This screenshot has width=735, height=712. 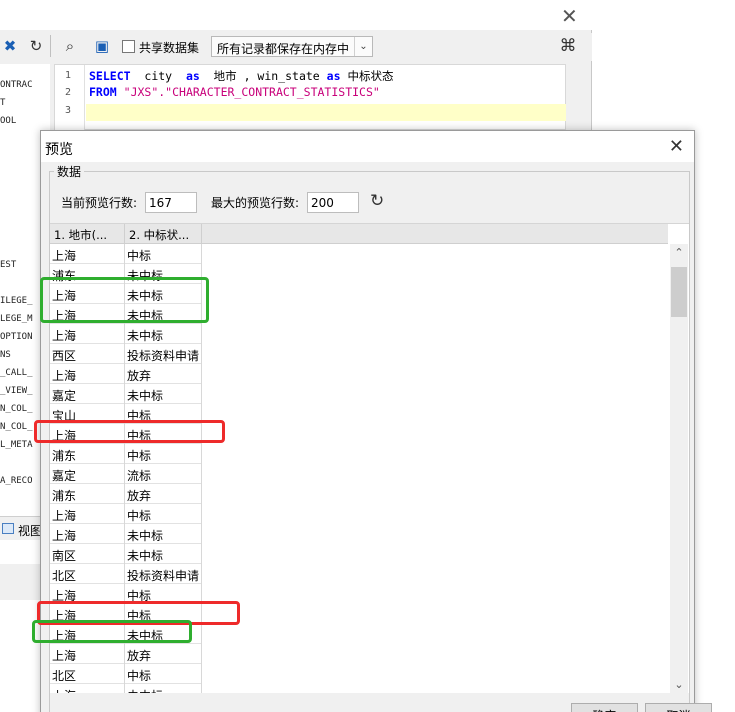 I want to click on share-dataset-label: 共享数据集, so click(x=169, y=48).